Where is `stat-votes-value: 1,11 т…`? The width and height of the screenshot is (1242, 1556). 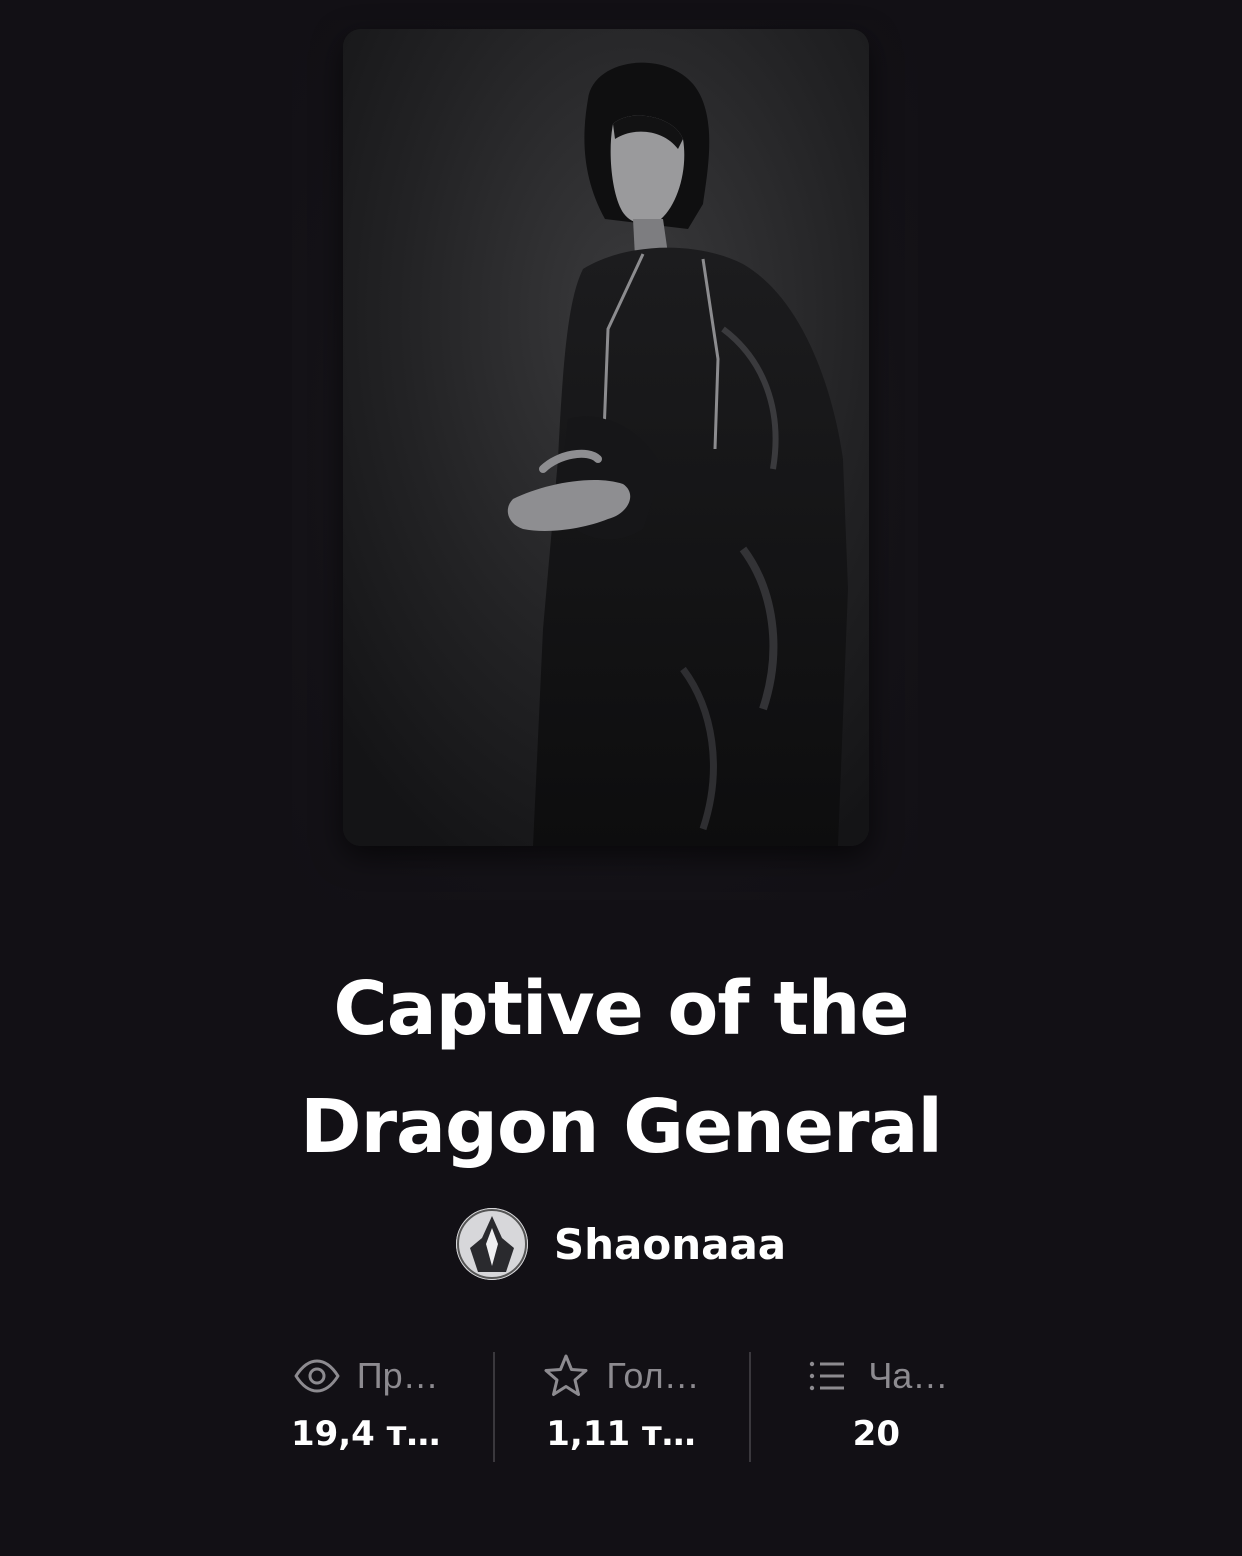 stat-votes-value: 1,11 т… is located at coordinates (621, 1434).